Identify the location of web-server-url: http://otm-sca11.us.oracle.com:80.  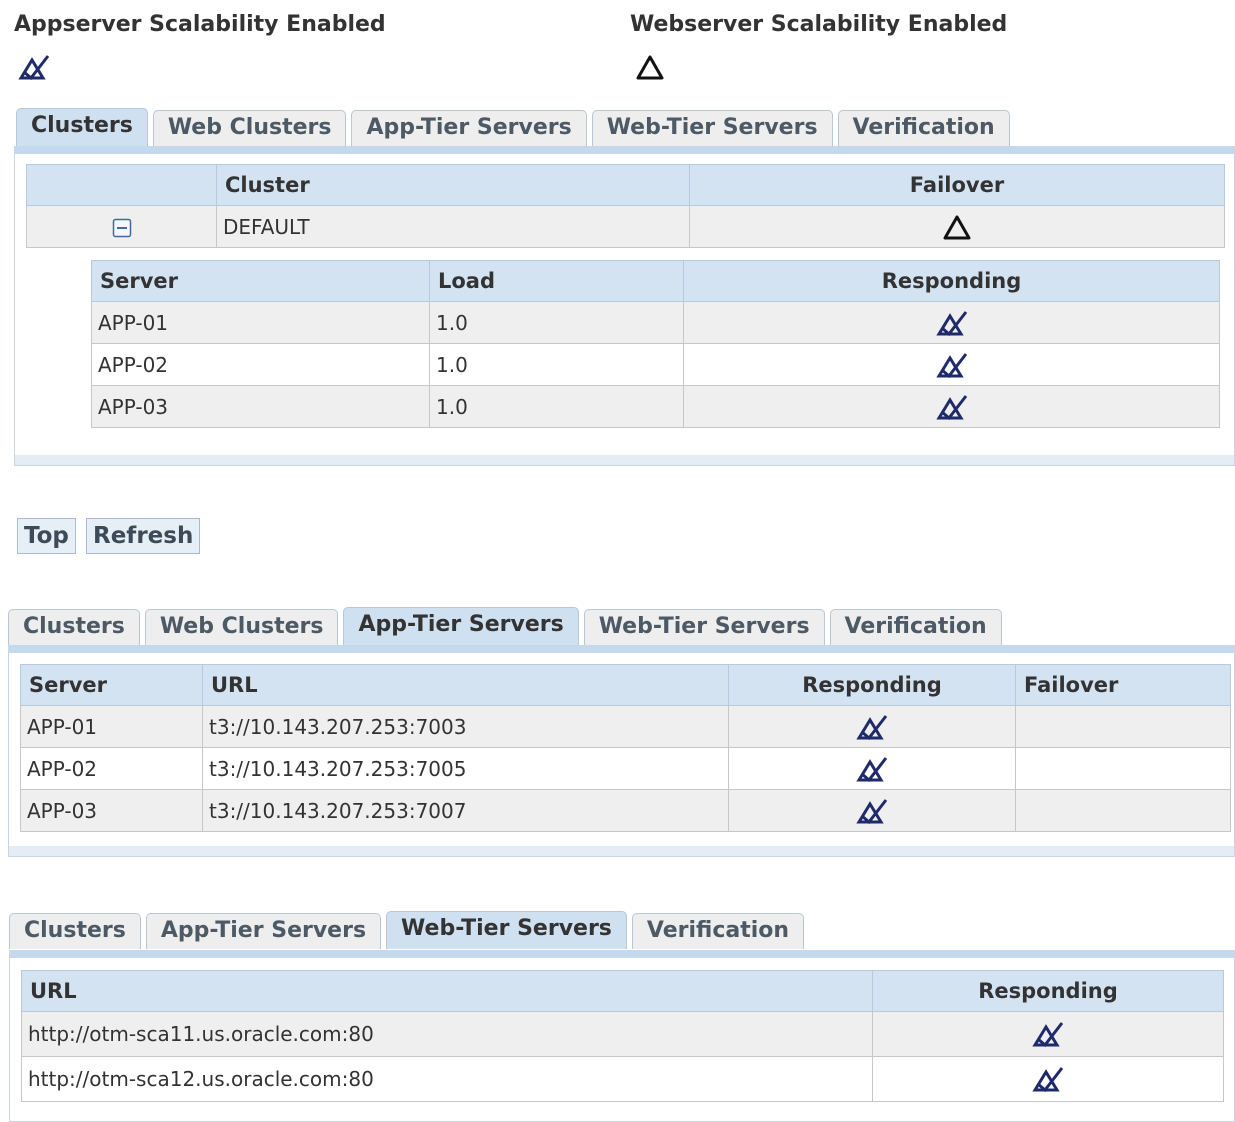
(447, 1034).